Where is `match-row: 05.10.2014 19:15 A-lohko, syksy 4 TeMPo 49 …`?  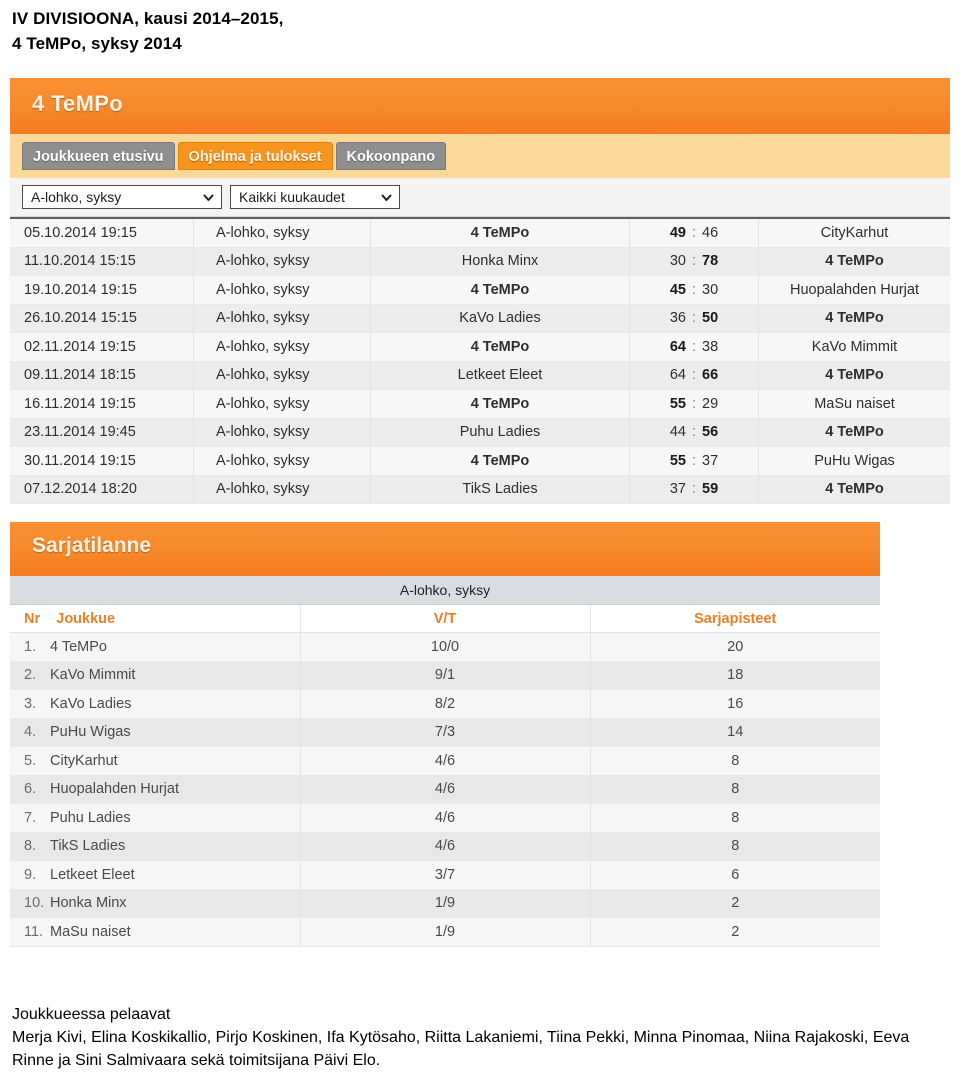
match-row: 05.10.2014 19:15 A-lohko, syksy 4 TeMPo 49 … is located at coordinates (480, 233).